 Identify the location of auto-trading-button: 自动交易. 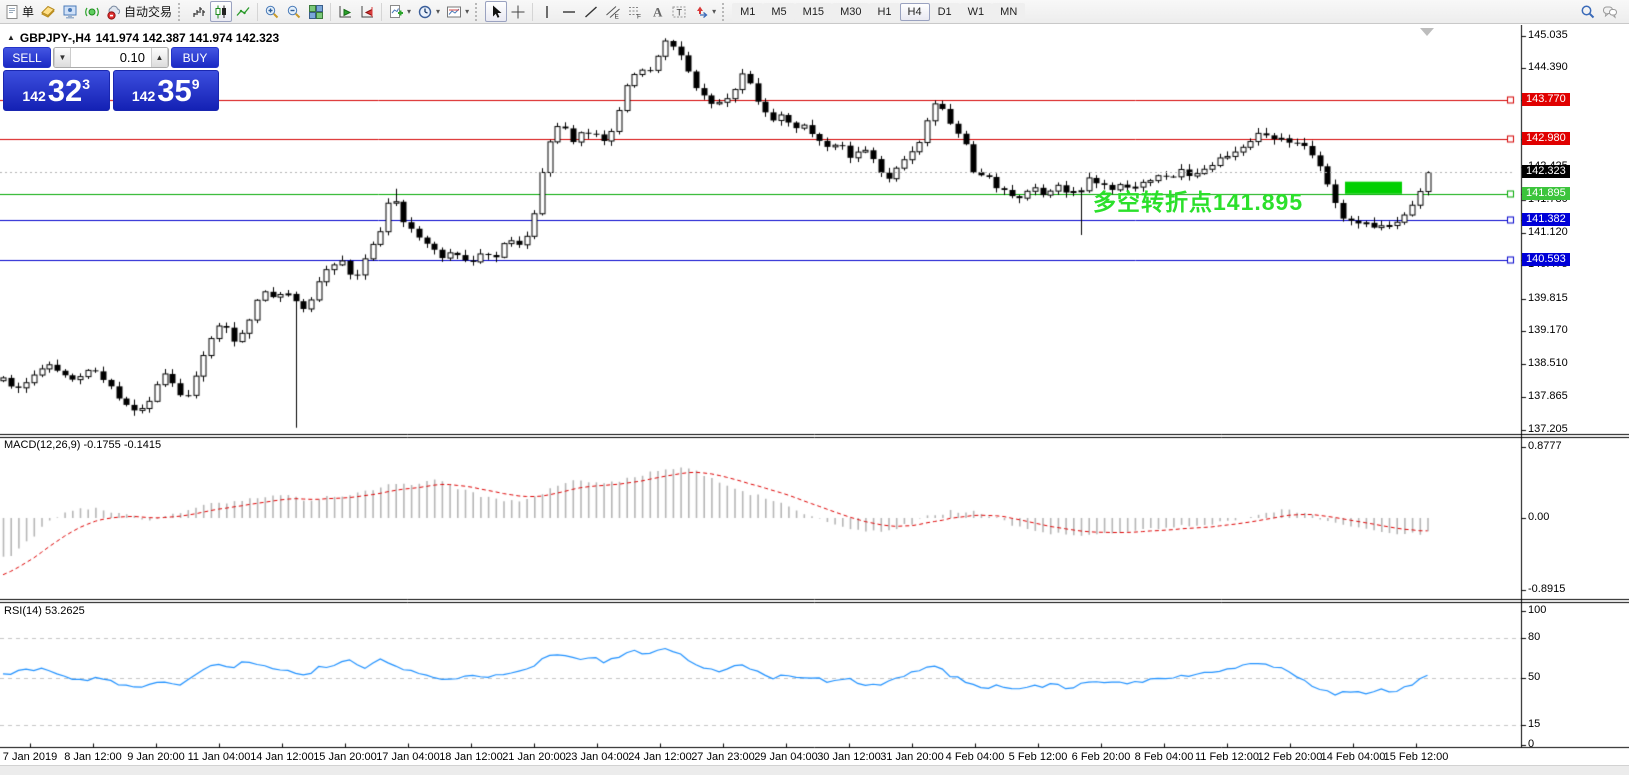
(139, 11).